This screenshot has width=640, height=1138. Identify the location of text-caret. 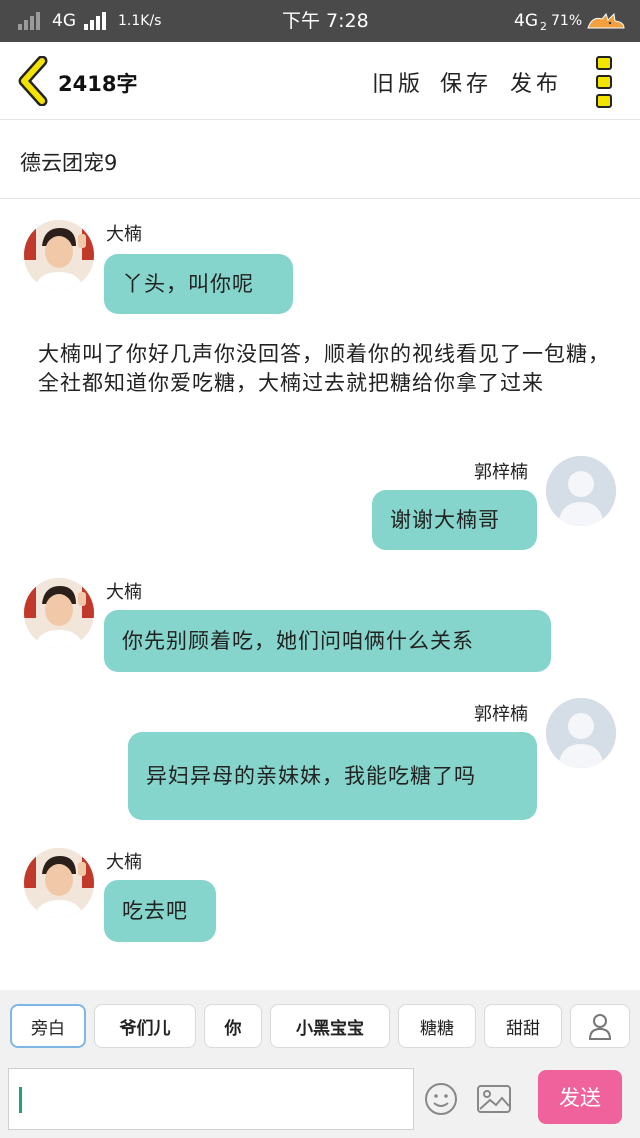
(20, 1100).